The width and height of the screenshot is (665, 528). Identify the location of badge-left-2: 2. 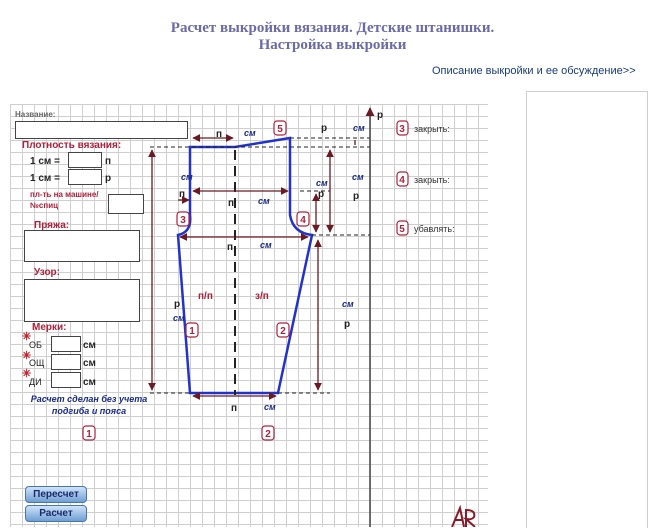
(268, 433).